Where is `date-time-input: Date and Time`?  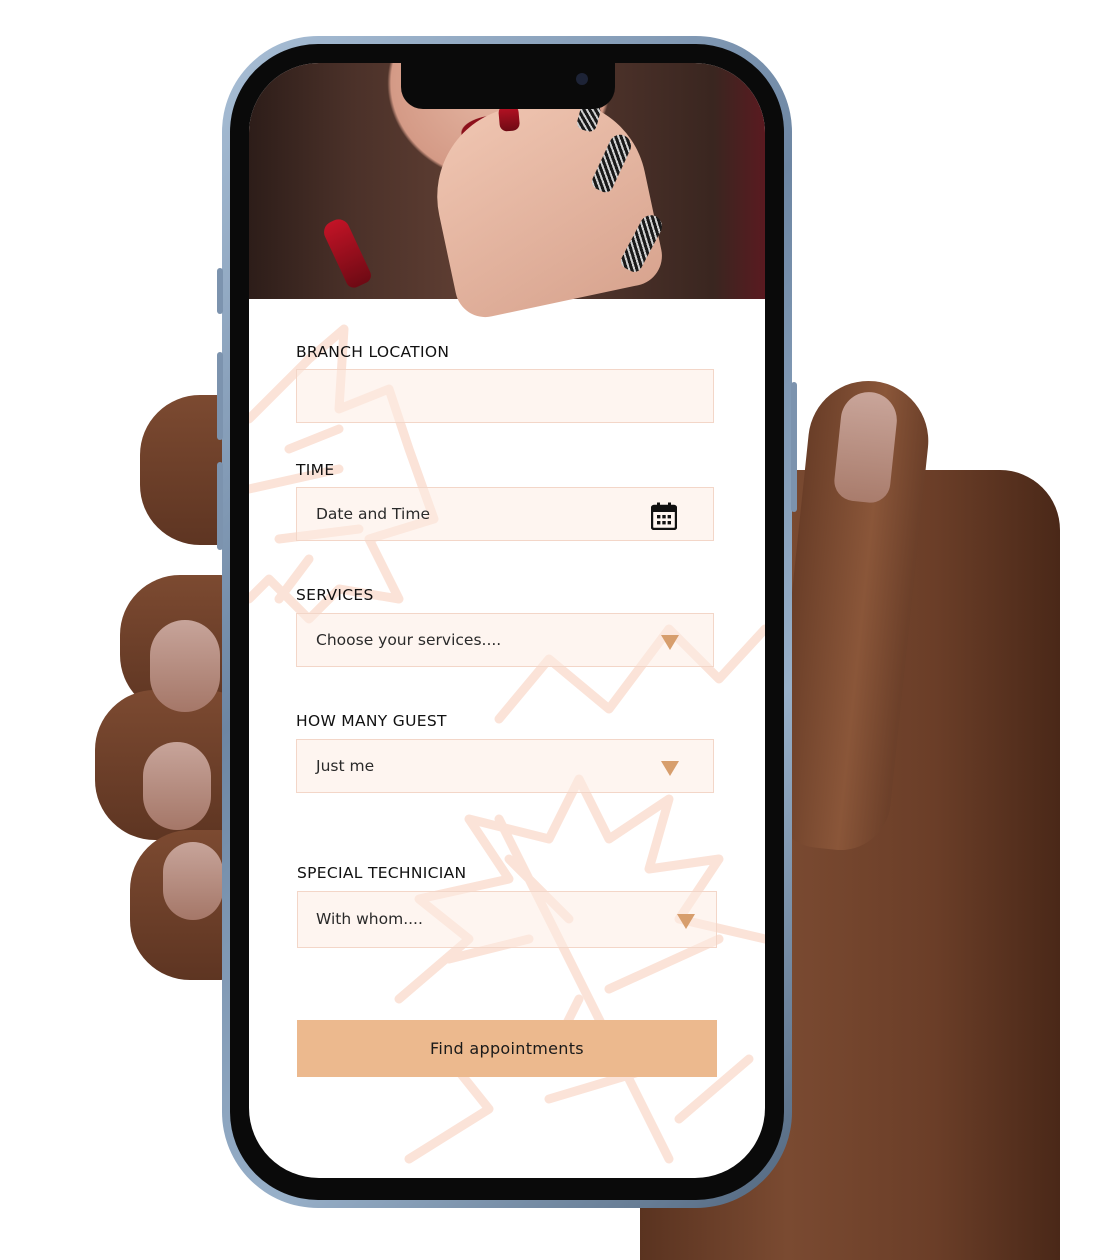
date-time-input: Date and Time is located at coordinates (505, 514).